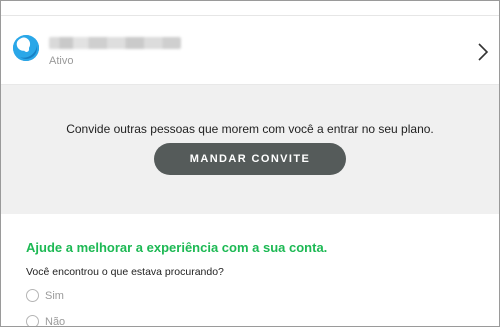 Image resolution: width=500 pixels, height=327 pixels. Describe the element at coordinates (250, 8) in the screenshot. I see `top-divider` at that location.